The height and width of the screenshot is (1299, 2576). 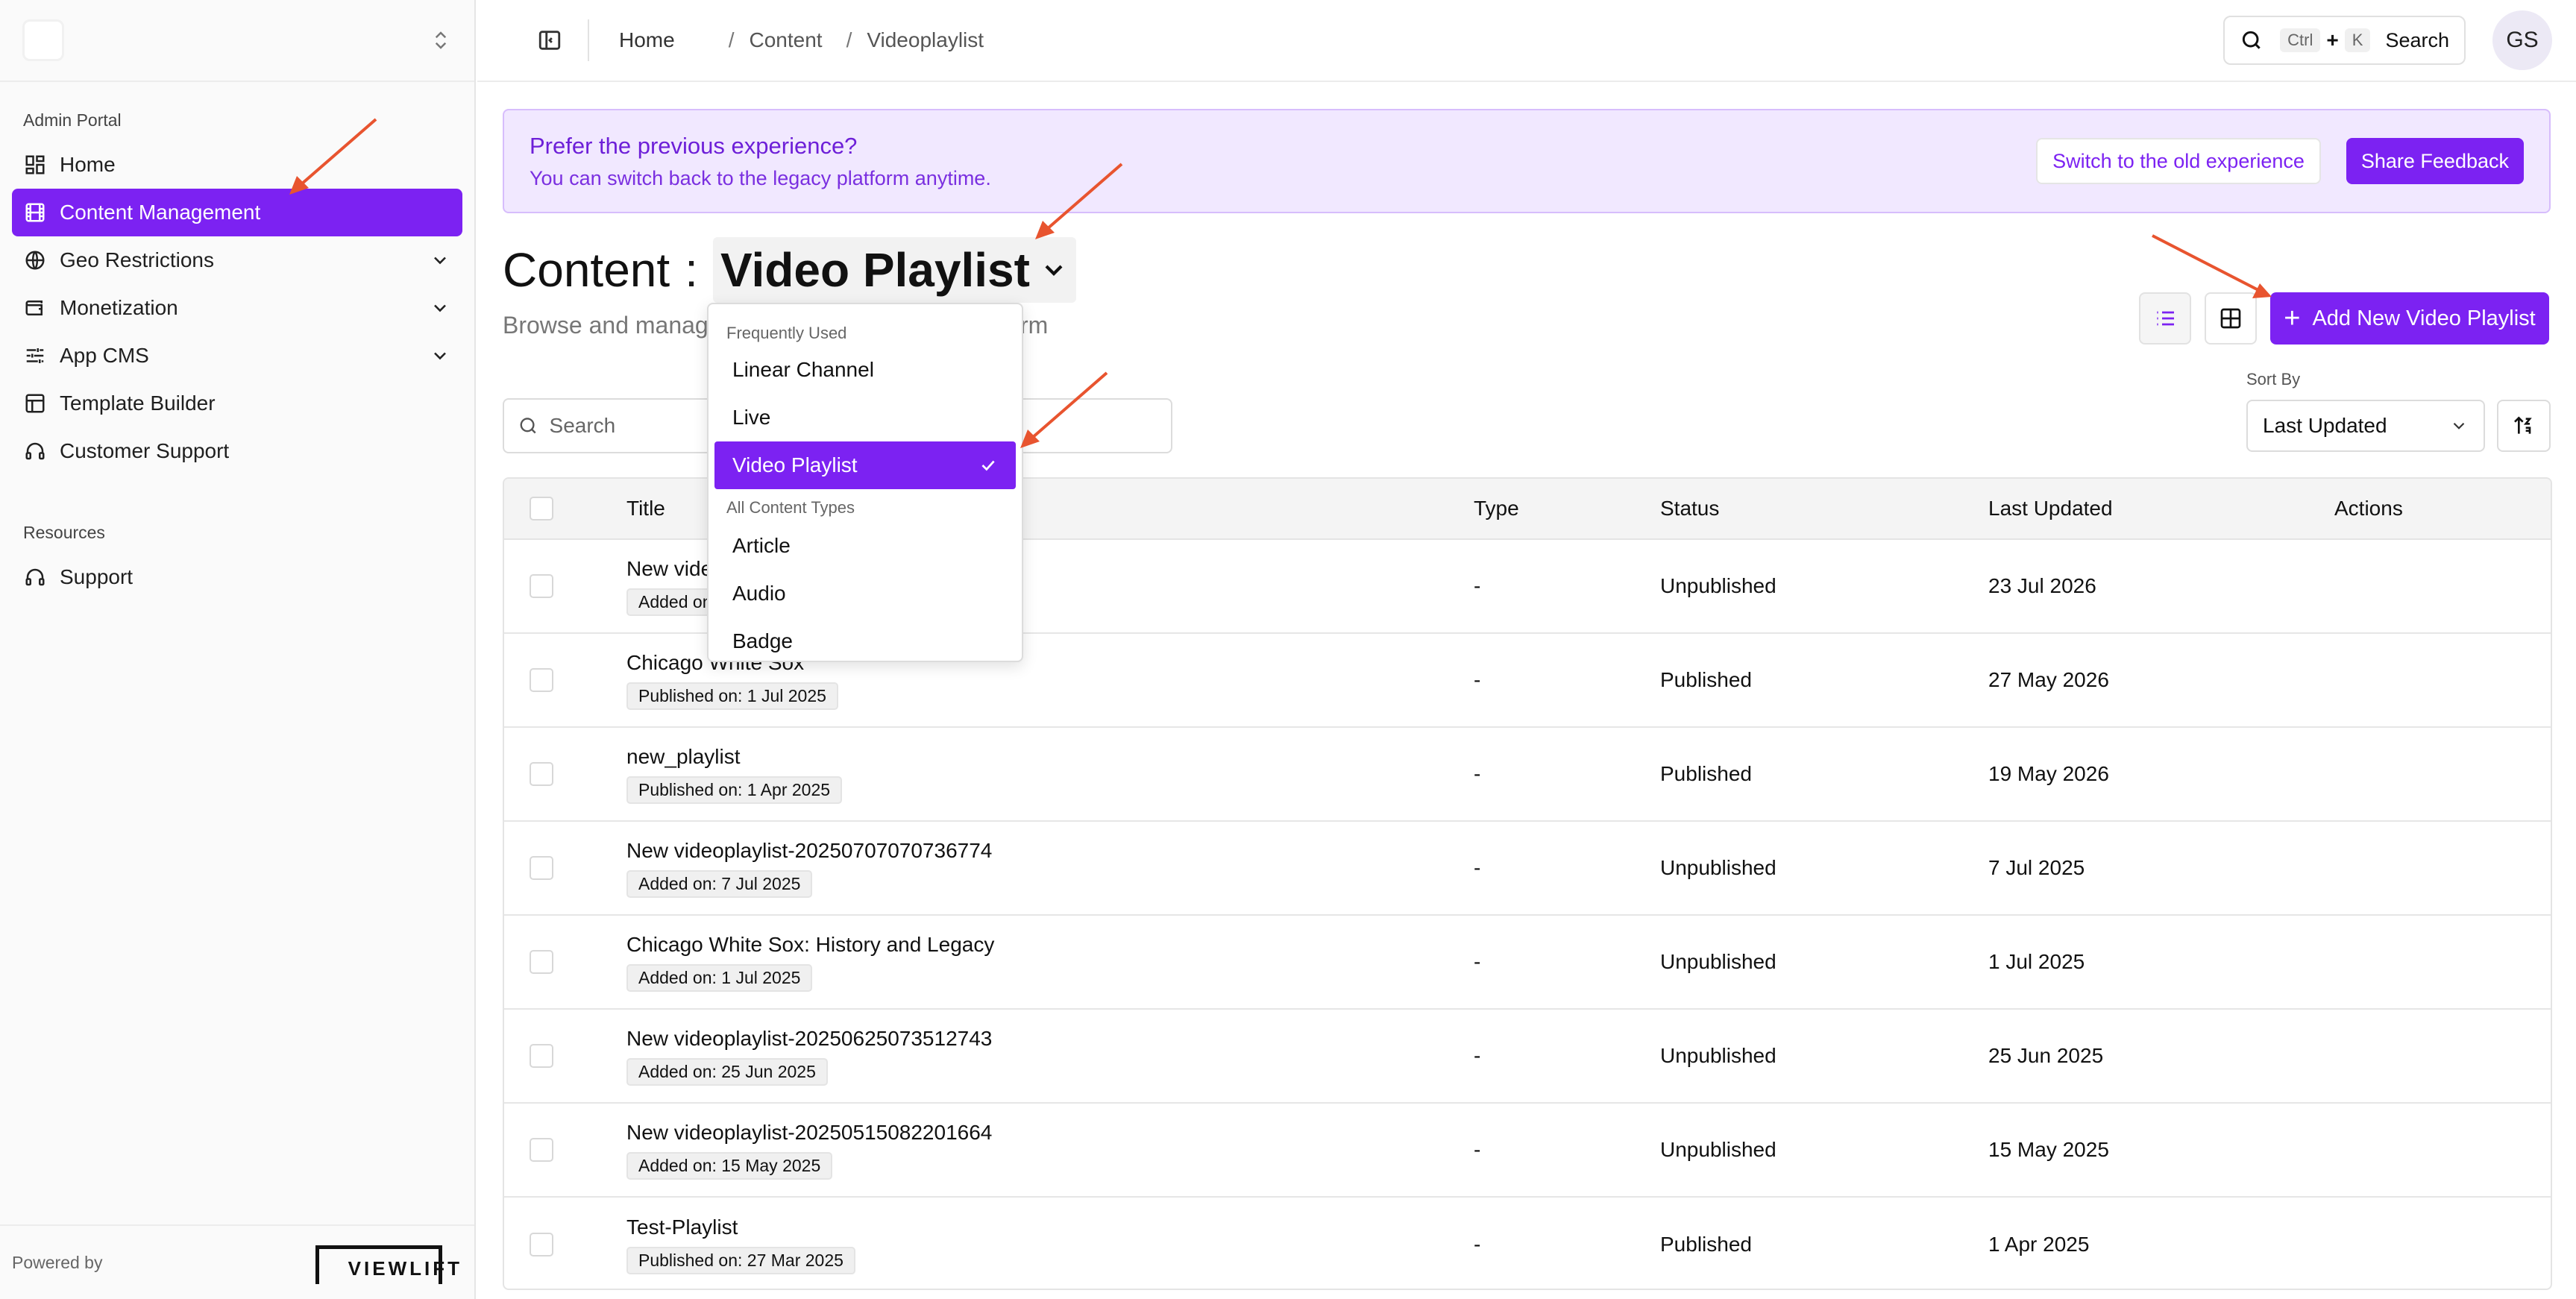 What do you see at coordinates (1050, 851) in the screenshot?
I see `row-title: New videoplaylist-20250707070736774` at bounding box center [1050, 851].